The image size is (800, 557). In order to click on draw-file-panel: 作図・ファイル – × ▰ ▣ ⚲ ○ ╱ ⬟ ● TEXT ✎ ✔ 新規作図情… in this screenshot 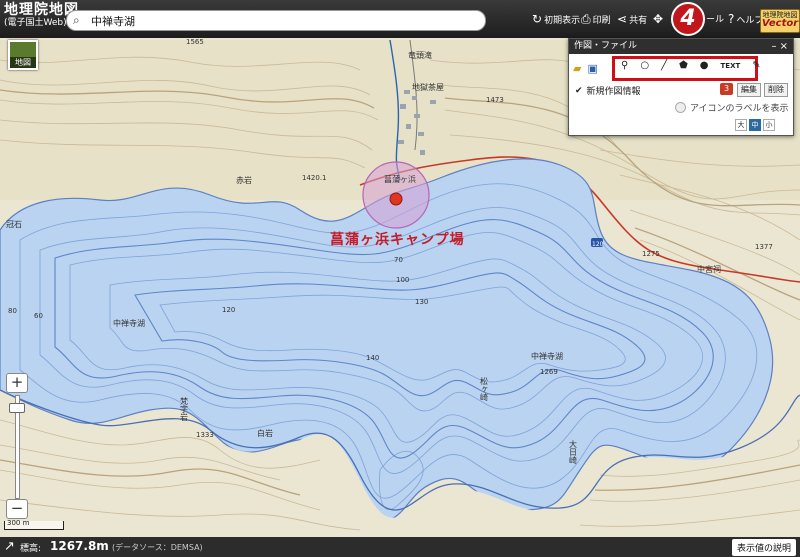, I will do `click(681, 87)`.